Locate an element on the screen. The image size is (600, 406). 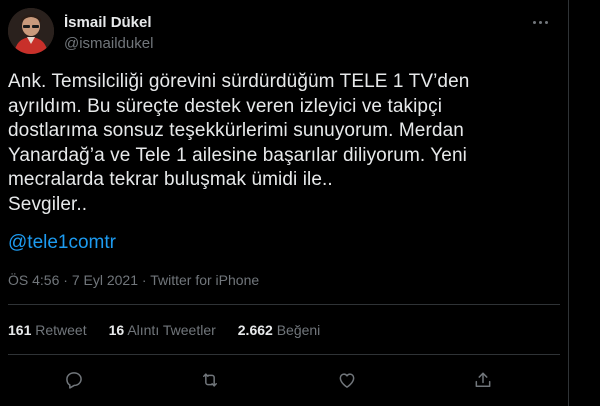
tweet-time: ÖS 4:56 is located at coordinates (33, 280).